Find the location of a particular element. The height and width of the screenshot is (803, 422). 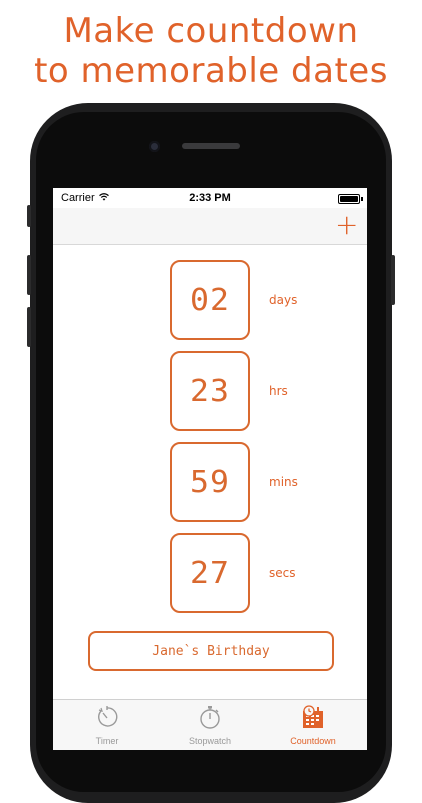

battery-icon is located at coordinates (349, 199).